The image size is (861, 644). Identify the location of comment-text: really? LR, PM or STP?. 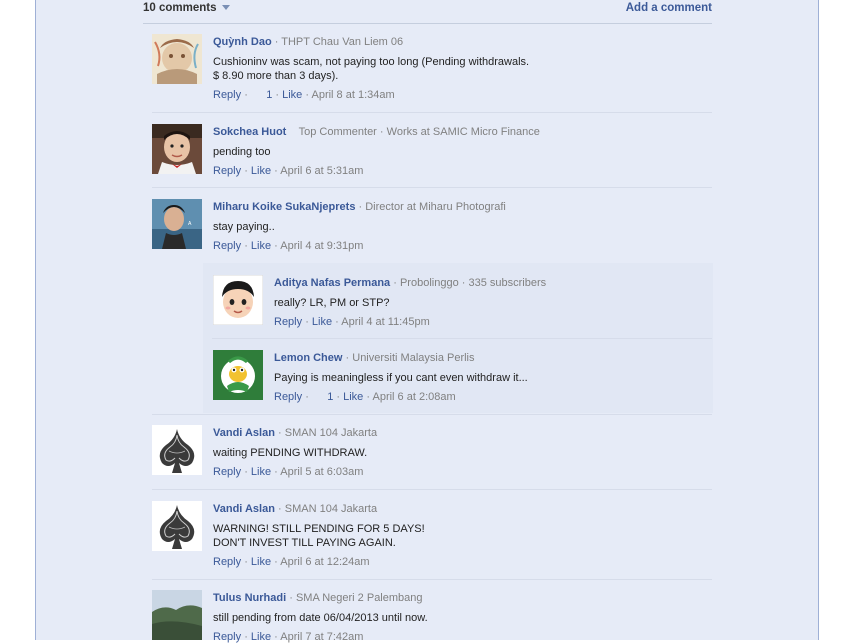
(332, 303).